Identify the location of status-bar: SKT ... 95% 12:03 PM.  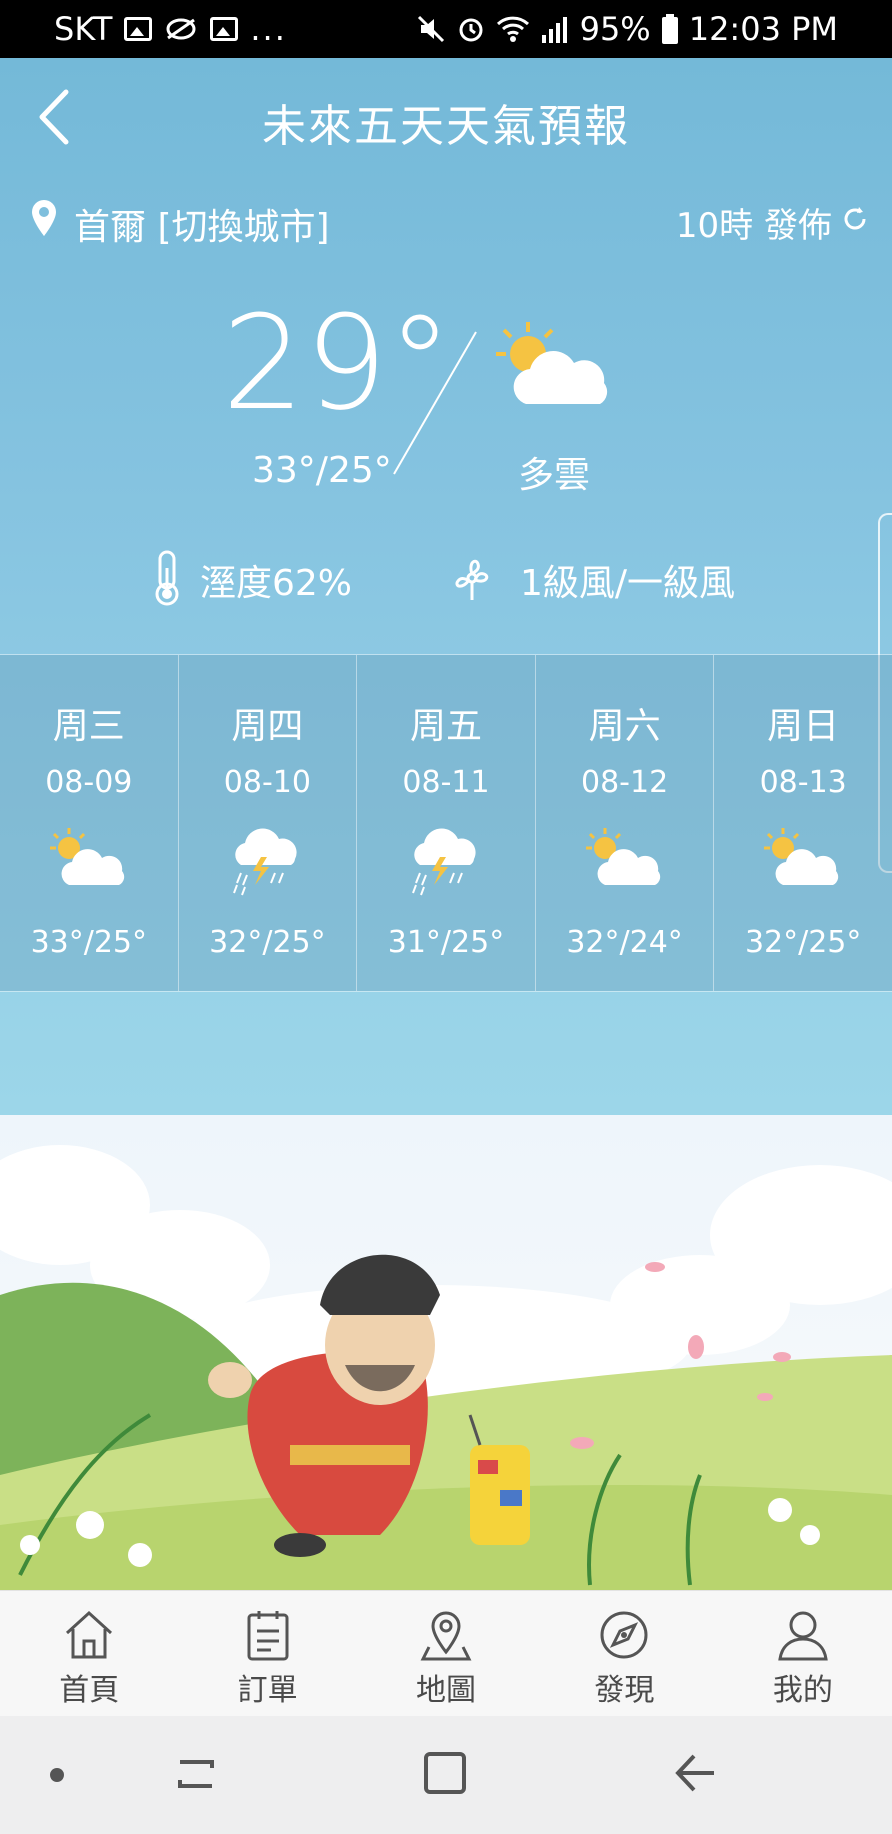
(446, 29).